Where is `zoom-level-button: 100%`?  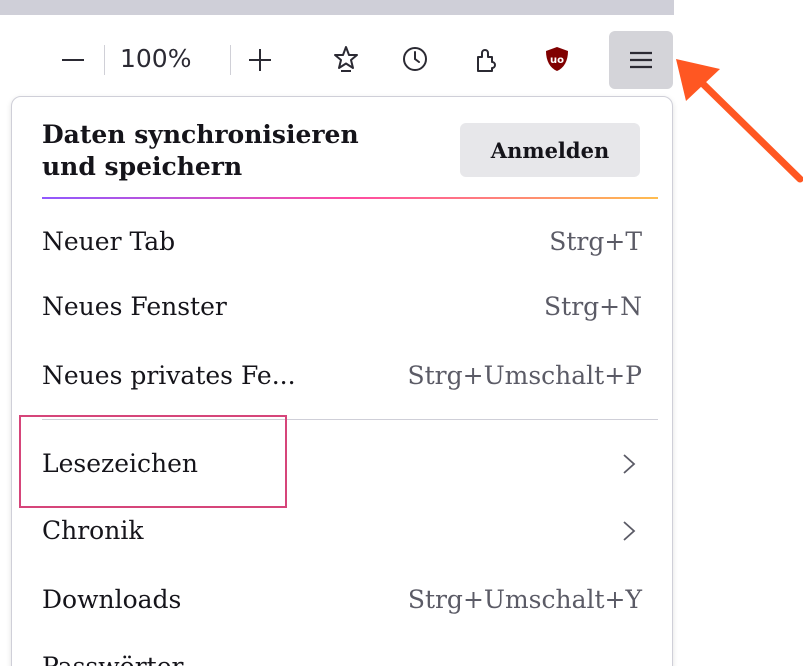
zoom-level-button: 100% is located at coordinates (155, 59).